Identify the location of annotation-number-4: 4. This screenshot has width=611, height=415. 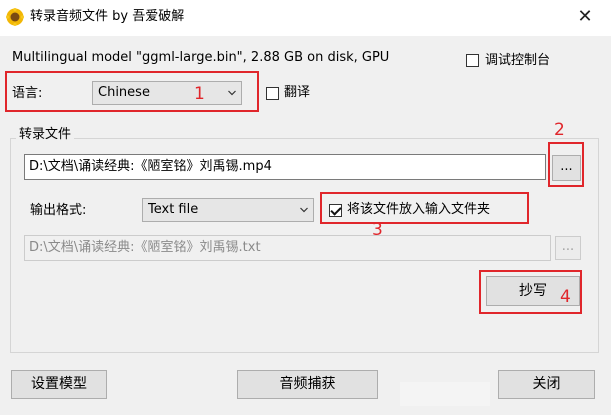
(565, 297).